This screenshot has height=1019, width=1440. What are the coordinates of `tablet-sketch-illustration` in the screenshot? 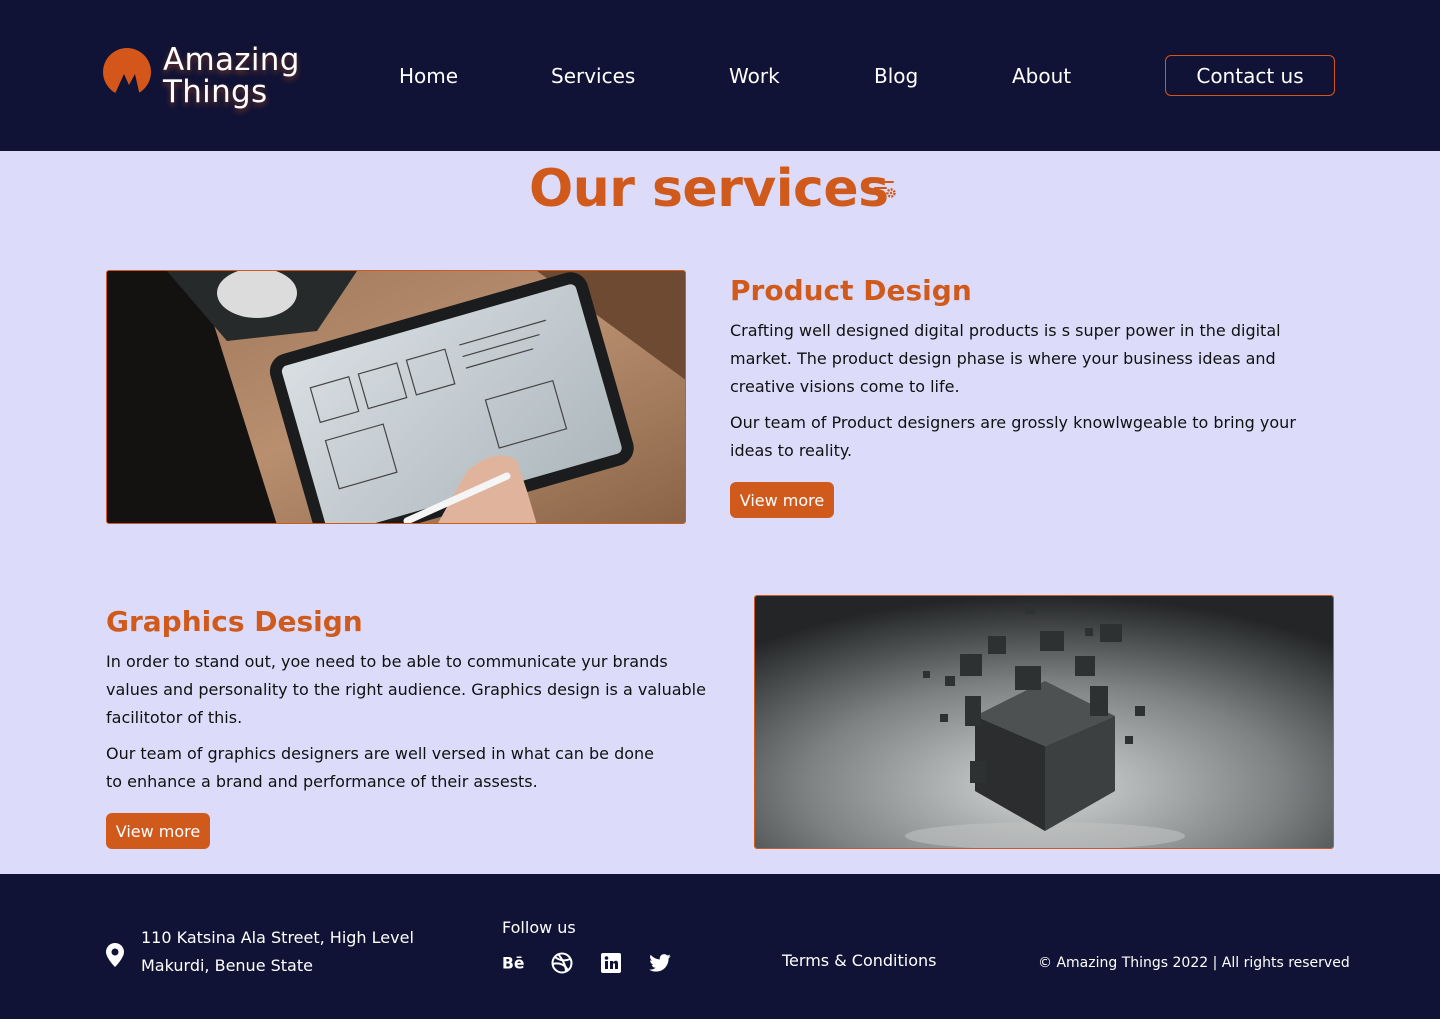 It's located at (396, 397).